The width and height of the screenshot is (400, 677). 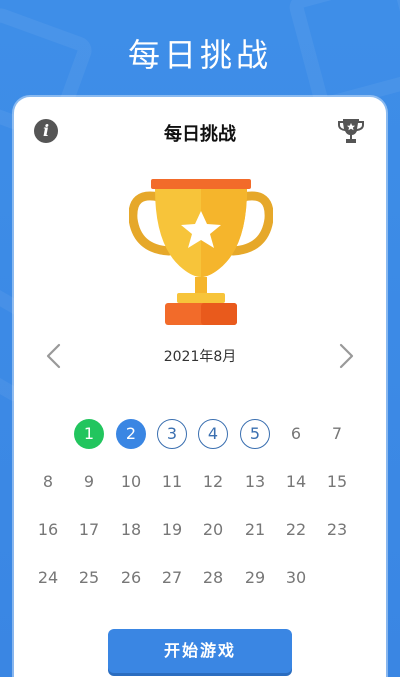 I want to click on calendar-day-5: 5, so click(x=255, y=434).